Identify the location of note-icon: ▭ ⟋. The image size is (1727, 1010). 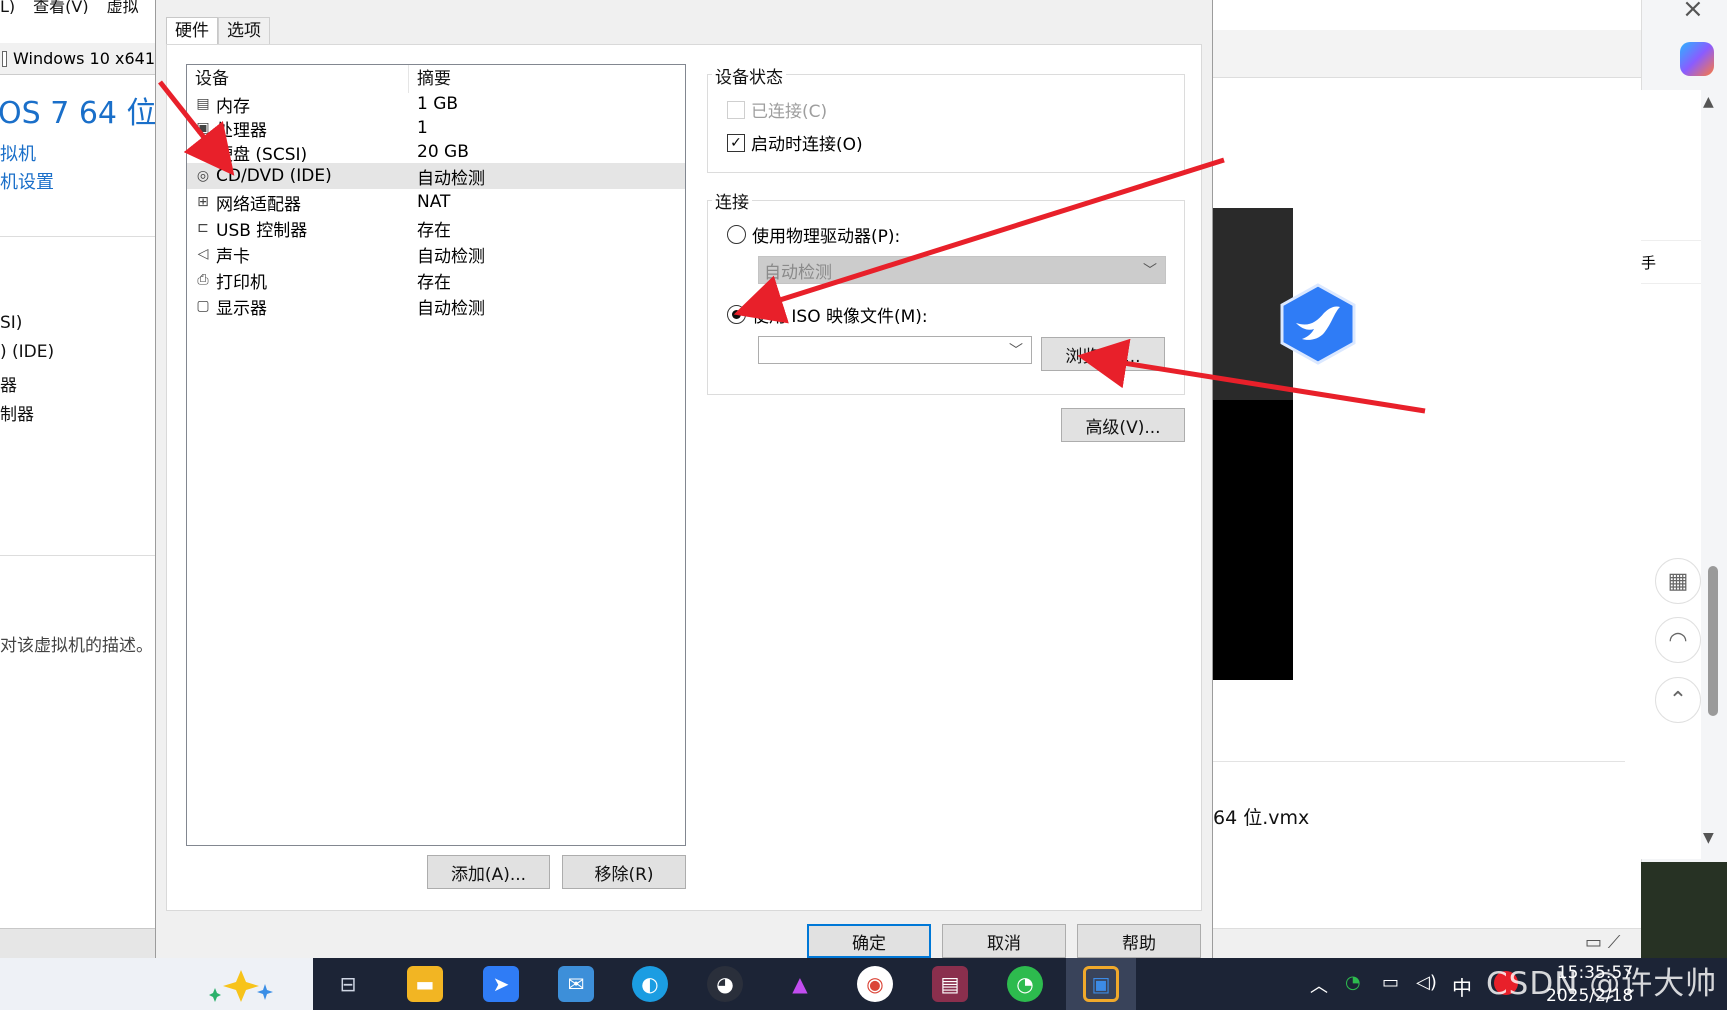
(1602, 942).